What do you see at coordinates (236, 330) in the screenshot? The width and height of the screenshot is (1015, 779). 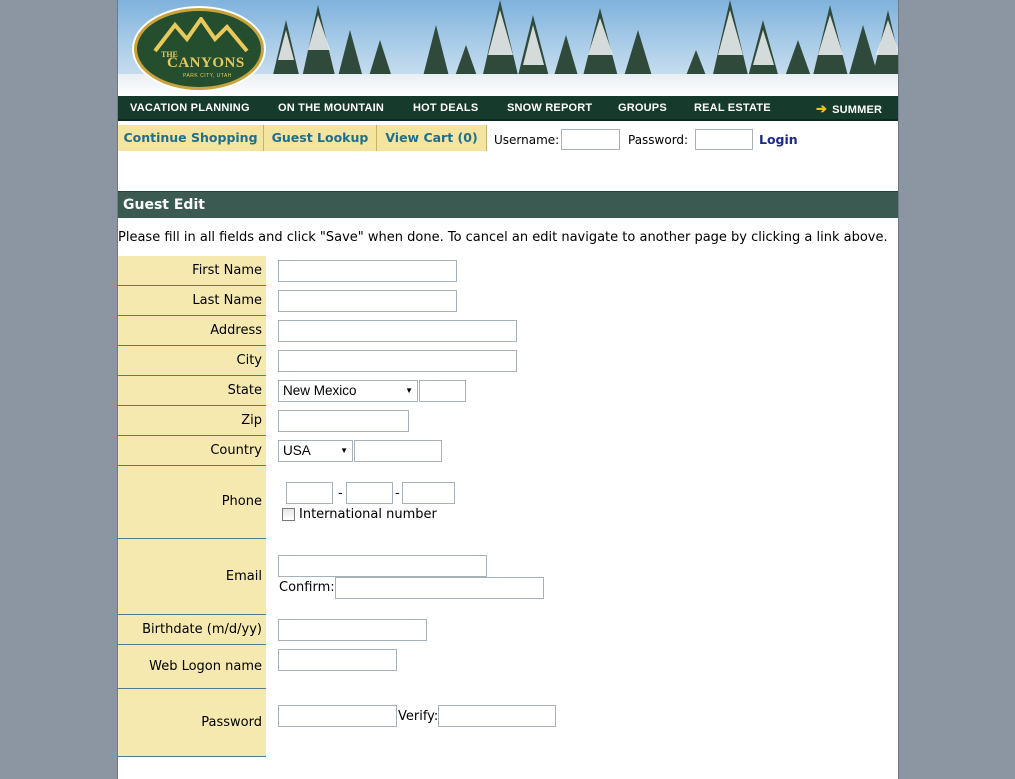 I see `address-label: Address` at bounding box center [236, 330].